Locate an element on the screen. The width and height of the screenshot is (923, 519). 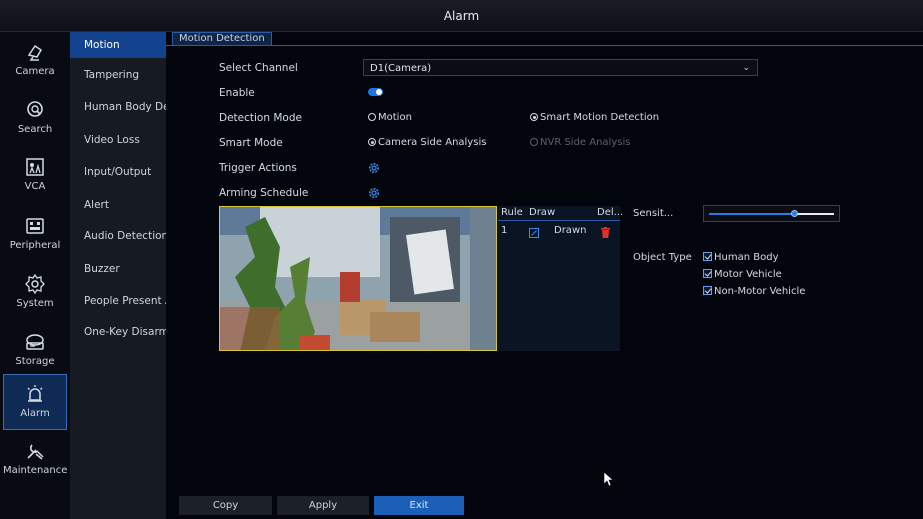
nav-alarm: Alarm is located at coordinates (35, 402).